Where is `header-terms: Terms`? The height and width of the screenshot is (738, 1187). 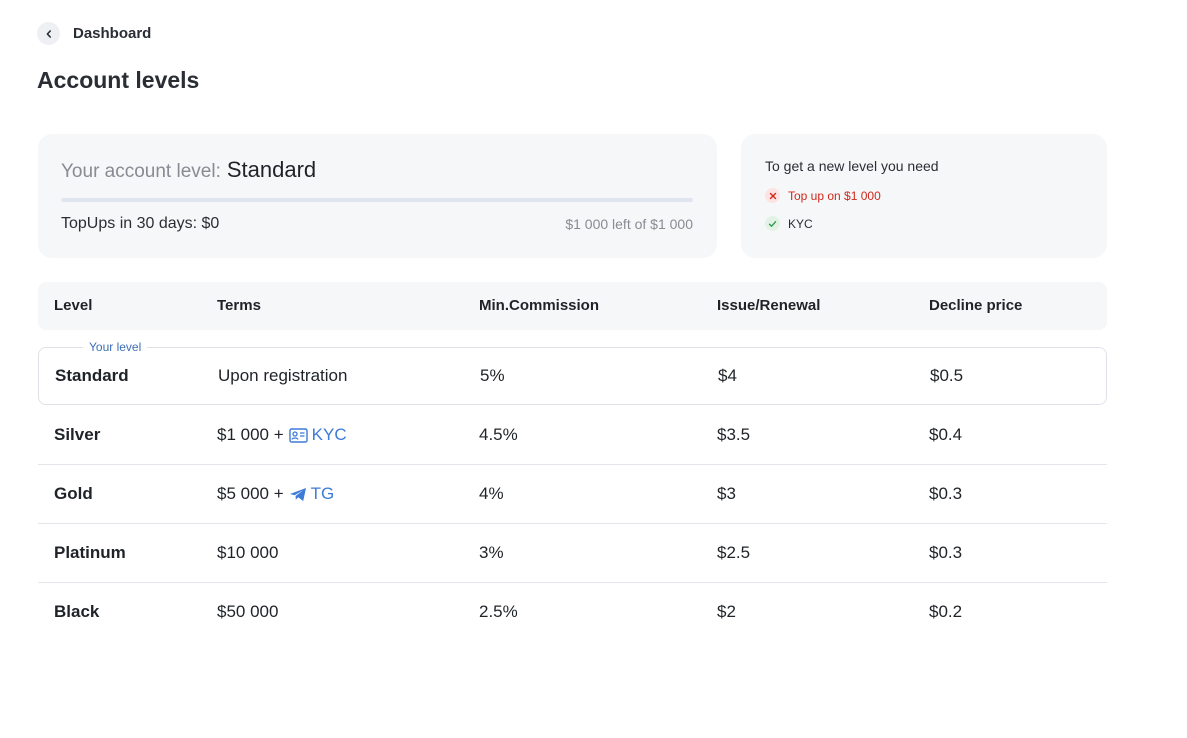 header-terms: Terms is located at coordinates (239, 305).